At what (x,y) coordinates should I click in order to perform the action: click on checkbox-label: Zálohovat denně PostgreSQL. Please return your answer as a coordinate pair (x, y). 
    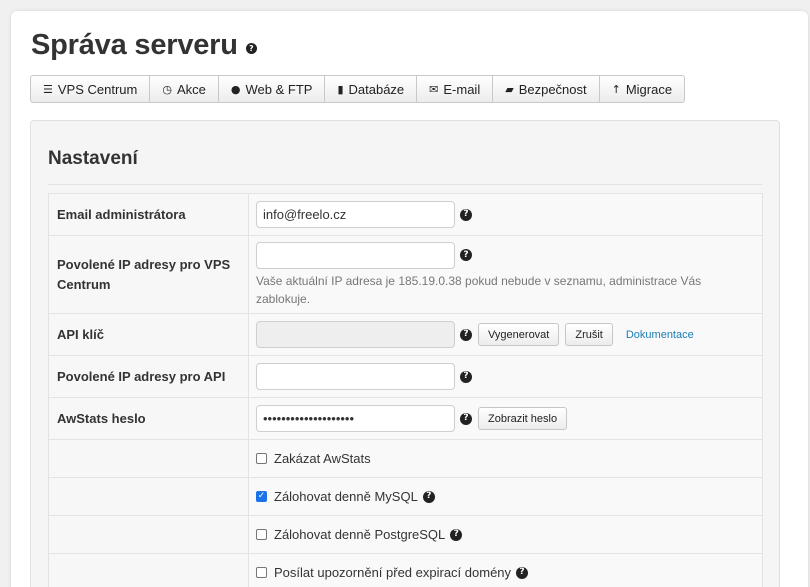
    Looking at the image, I should click on (360, 534).